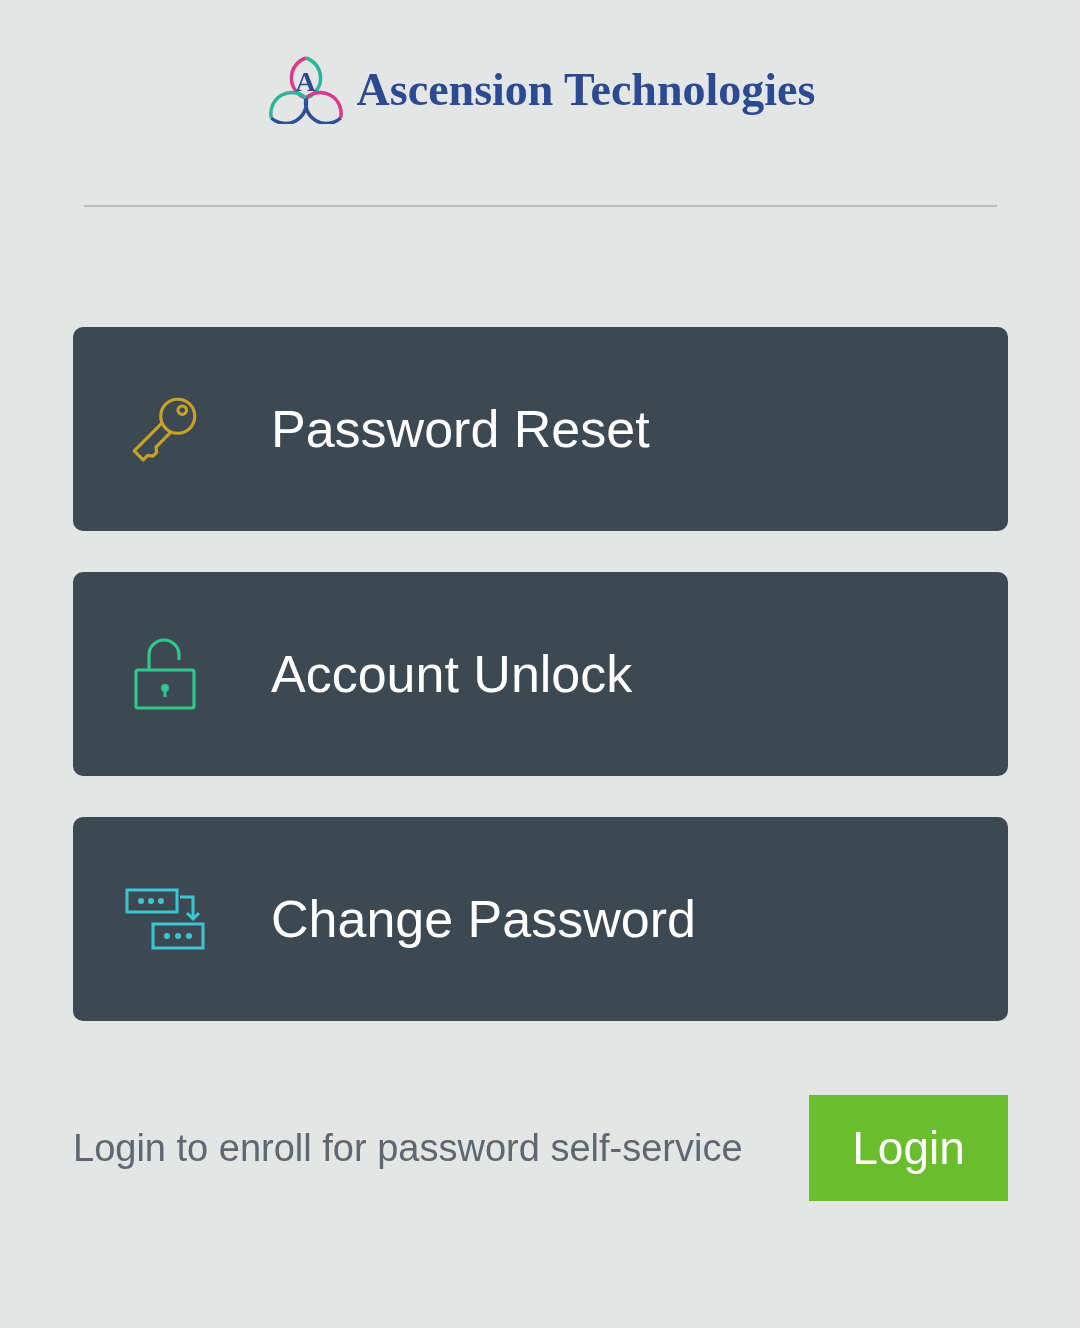 The height and width of the screenshot is (1328, 1080). Describe the element at coordinates (165, 674) in the screenshot. I see `padlock-icon` at that location.